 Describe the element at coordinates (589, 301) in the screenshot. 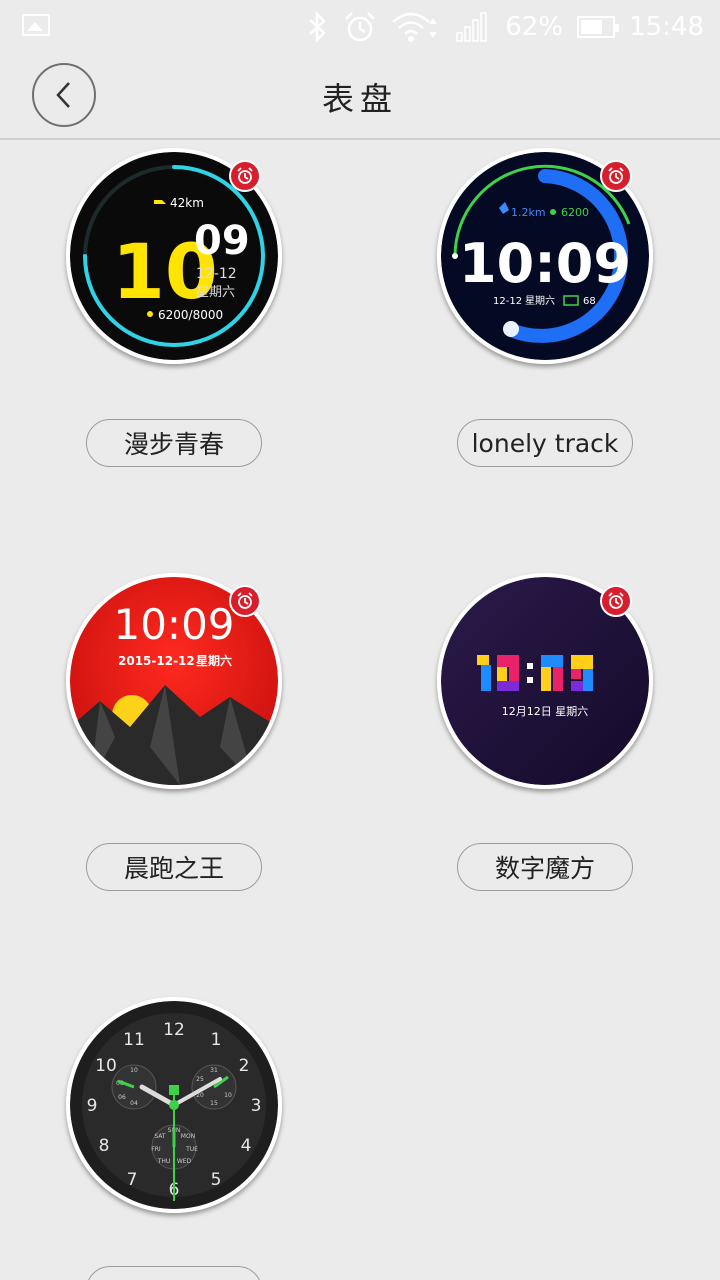

I see `face2-battery: 68` at that location.